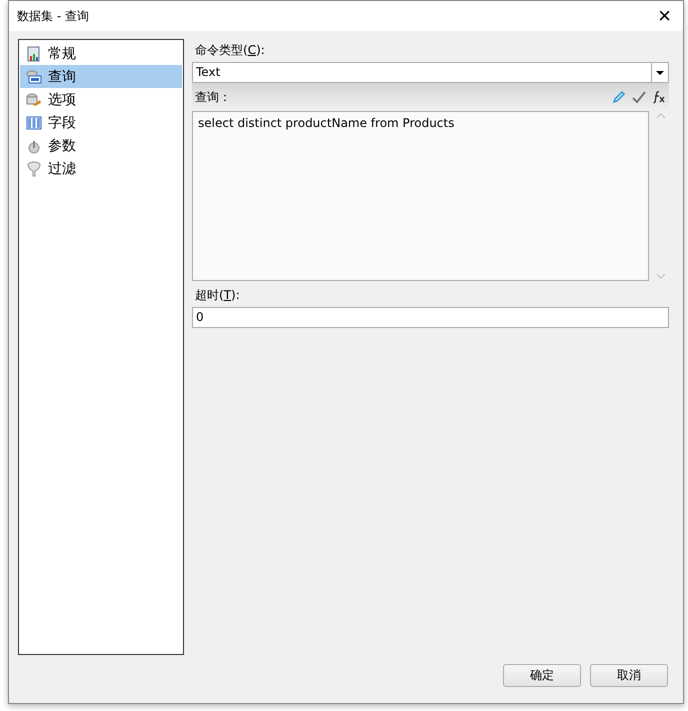  What do you see at coordinates (53, 16) in the screenshot?
I see `window-title: 数据集 - 查询` at bounding box center [53, 16].